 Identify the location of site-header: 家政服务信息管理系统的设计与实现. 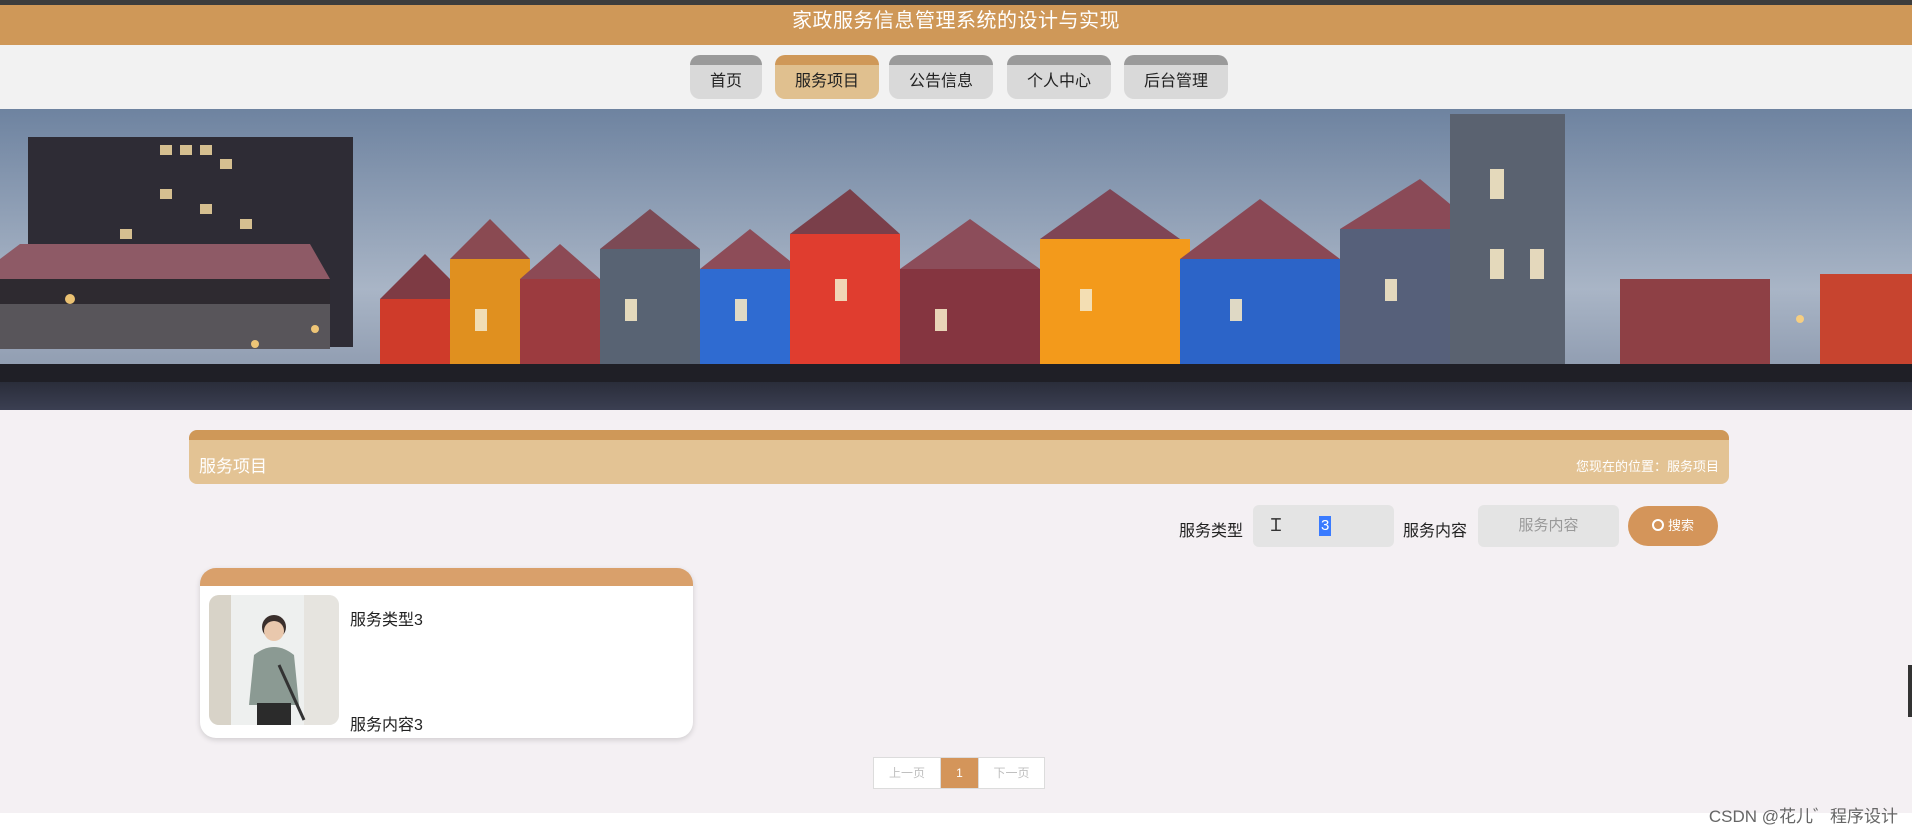
(956, 25).